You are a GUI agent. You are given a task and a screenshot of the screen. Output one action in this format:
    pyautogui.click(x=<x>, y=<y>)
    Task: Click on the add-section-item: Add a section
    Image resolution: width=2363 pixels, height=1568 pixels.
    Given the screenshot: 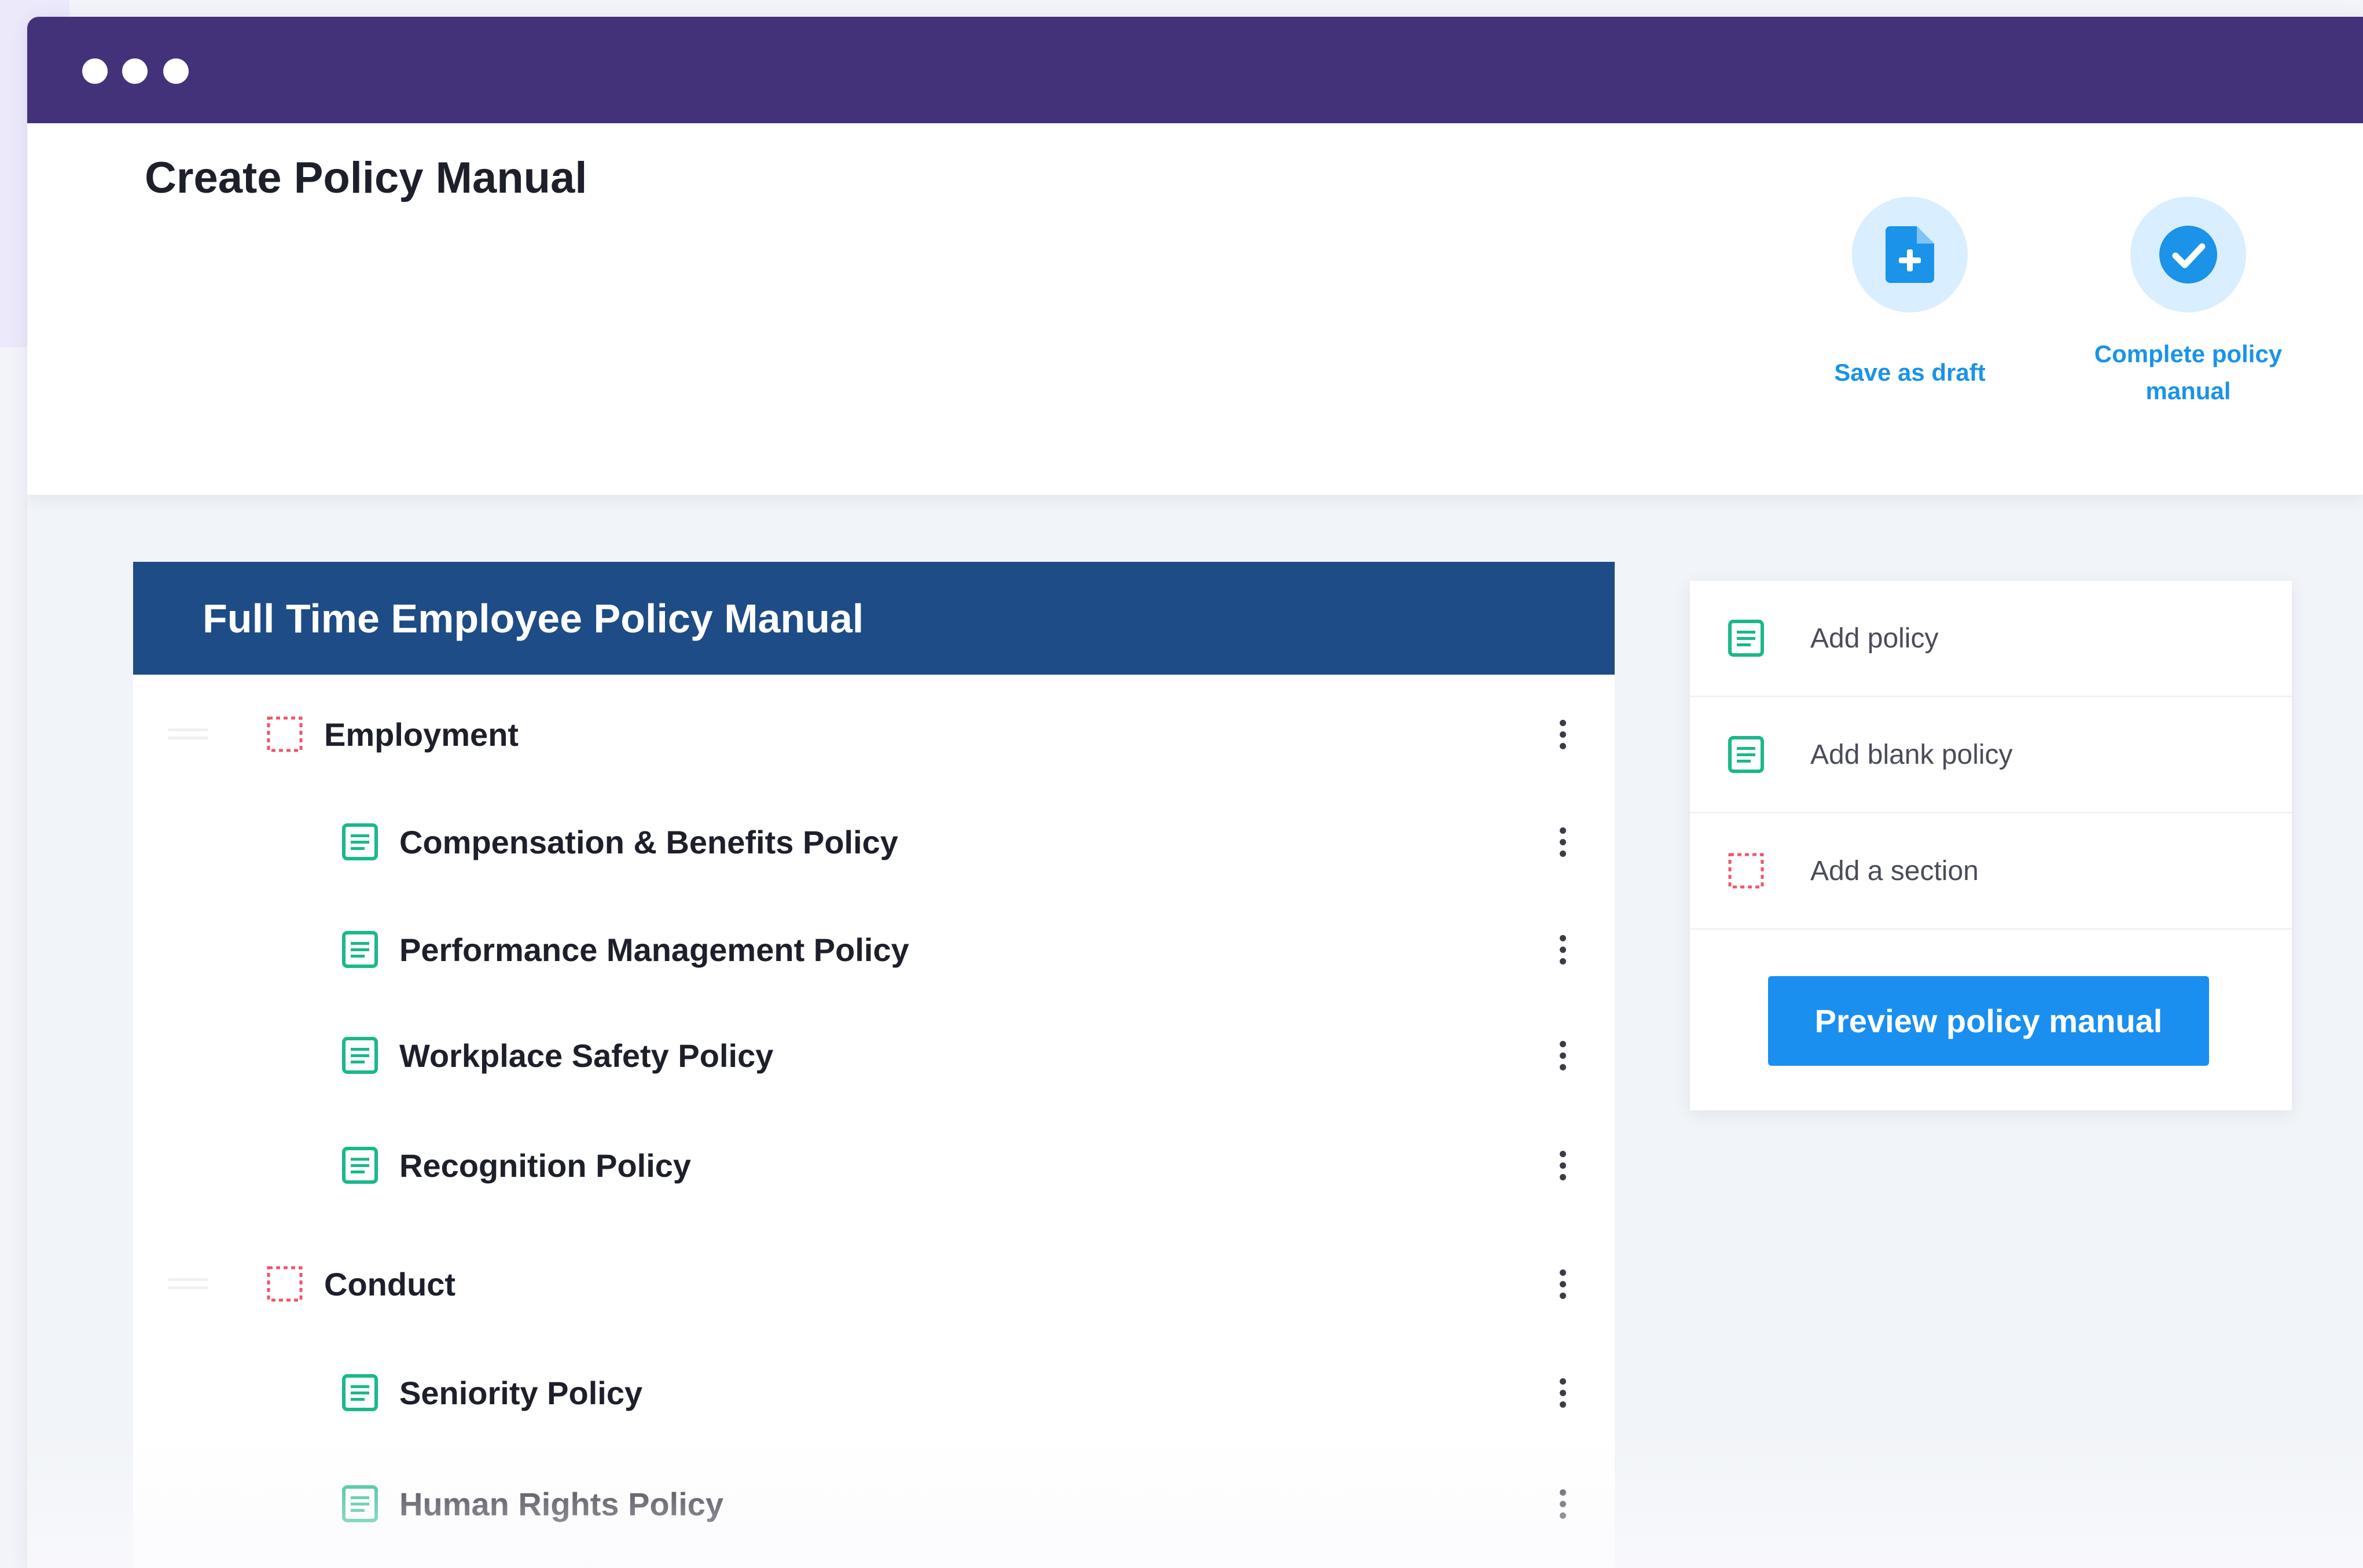 What is the action you would take?
    pyautogui.click(x=1991, y=872)
    